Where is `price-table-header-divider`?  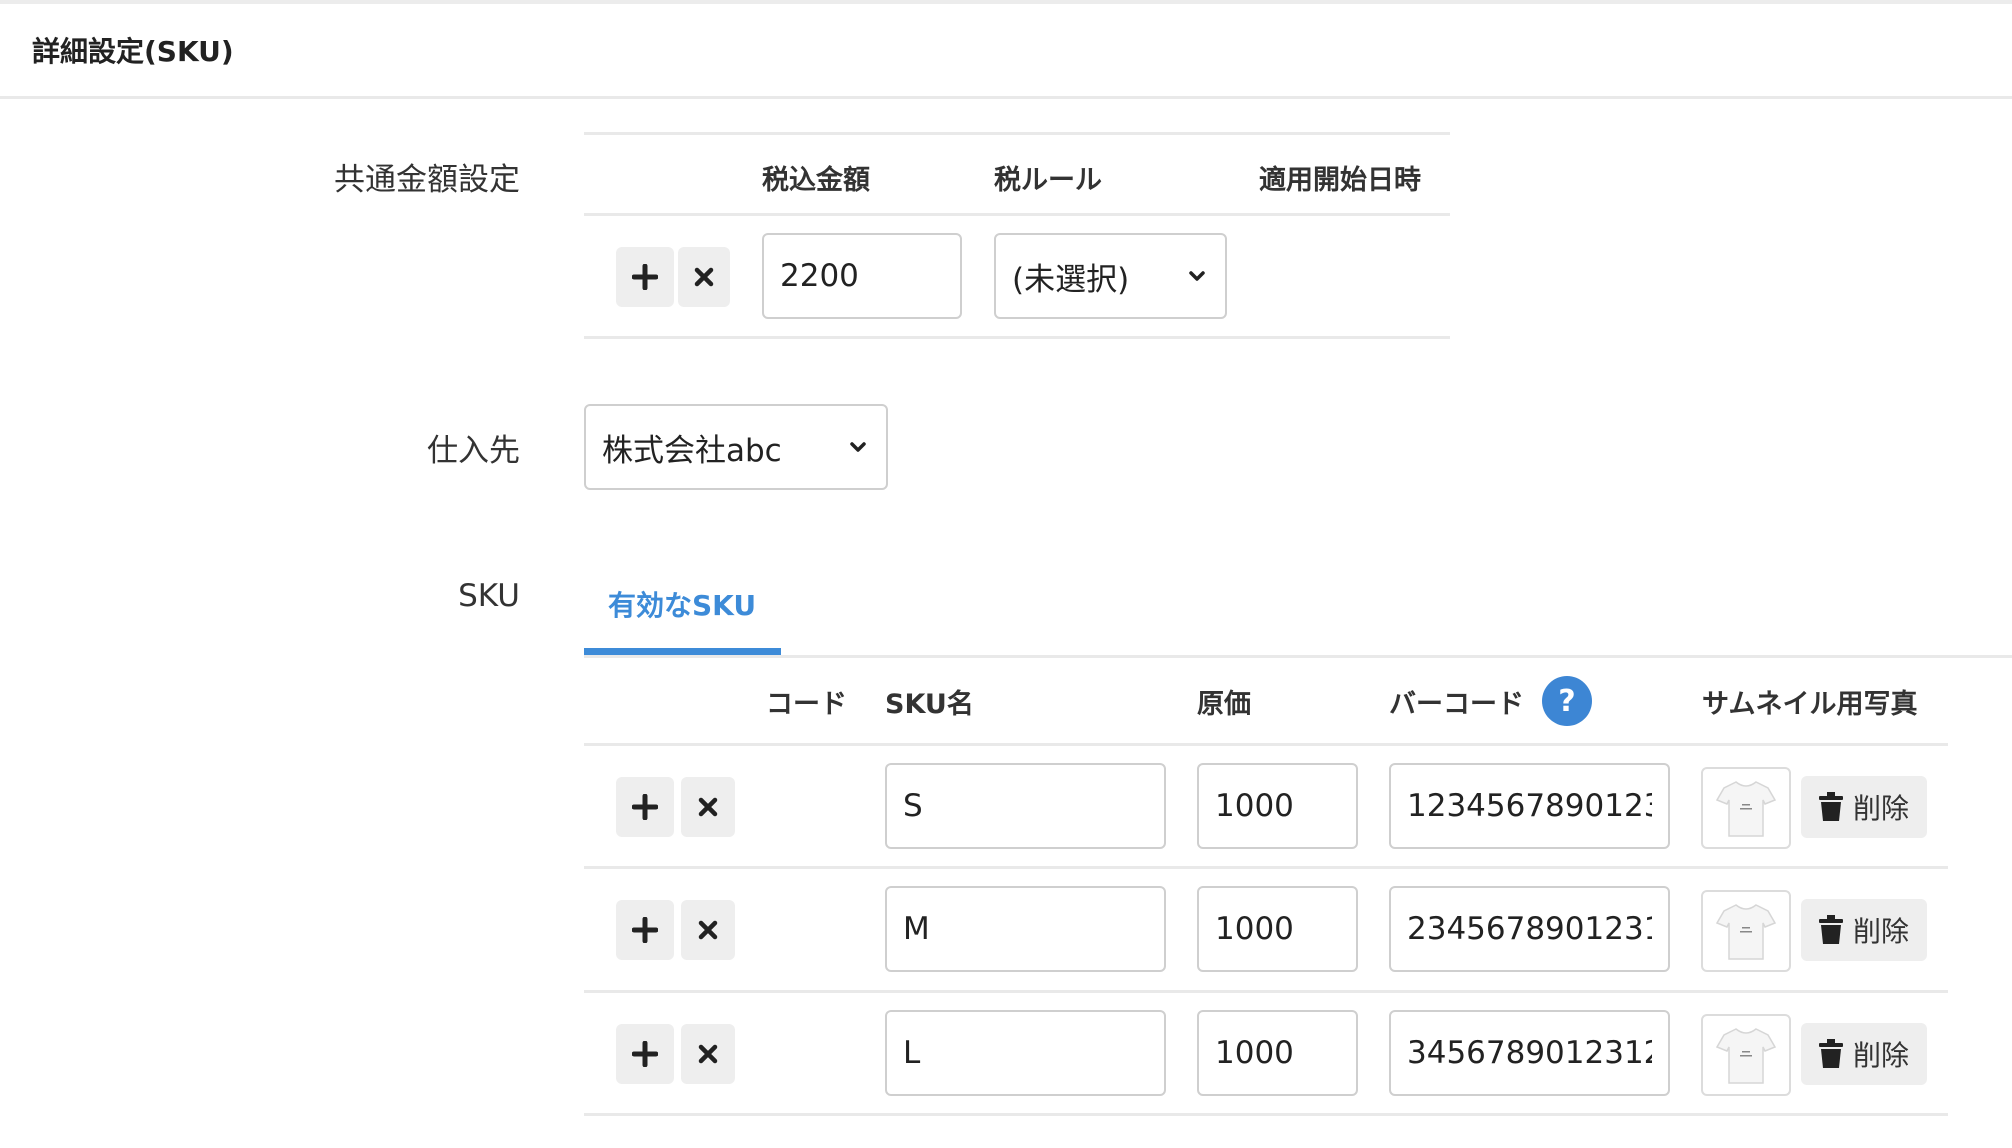
price-table-header-divider is located at coordinates (1017, 214).